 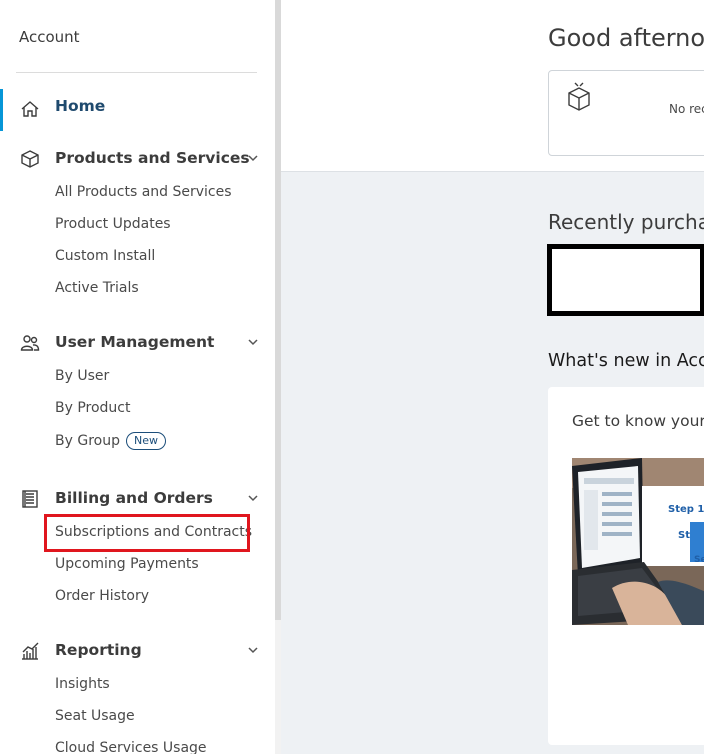 I want to click on active-indicator, so click(x=1, y=110).